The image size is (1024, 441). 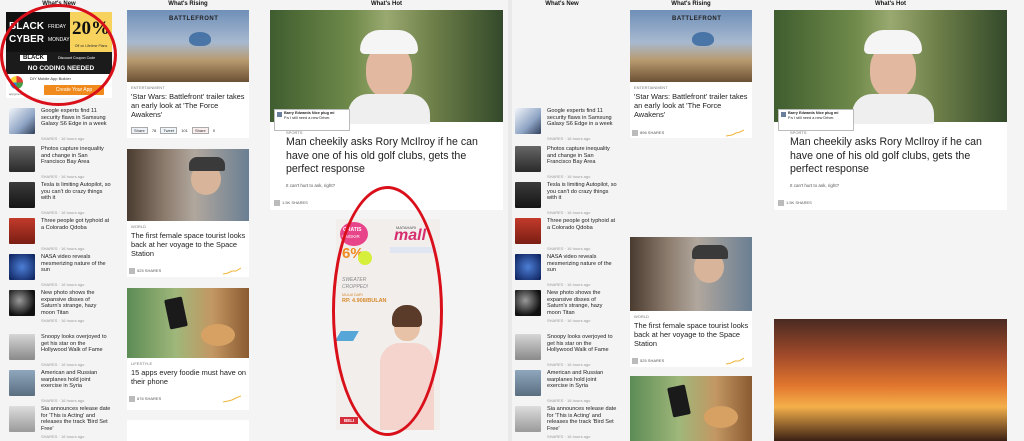 What do you see at coordinates (349, 420) in the screenshot?
I see `ad-beli-button: BELI` at bounding box center [349, 420].